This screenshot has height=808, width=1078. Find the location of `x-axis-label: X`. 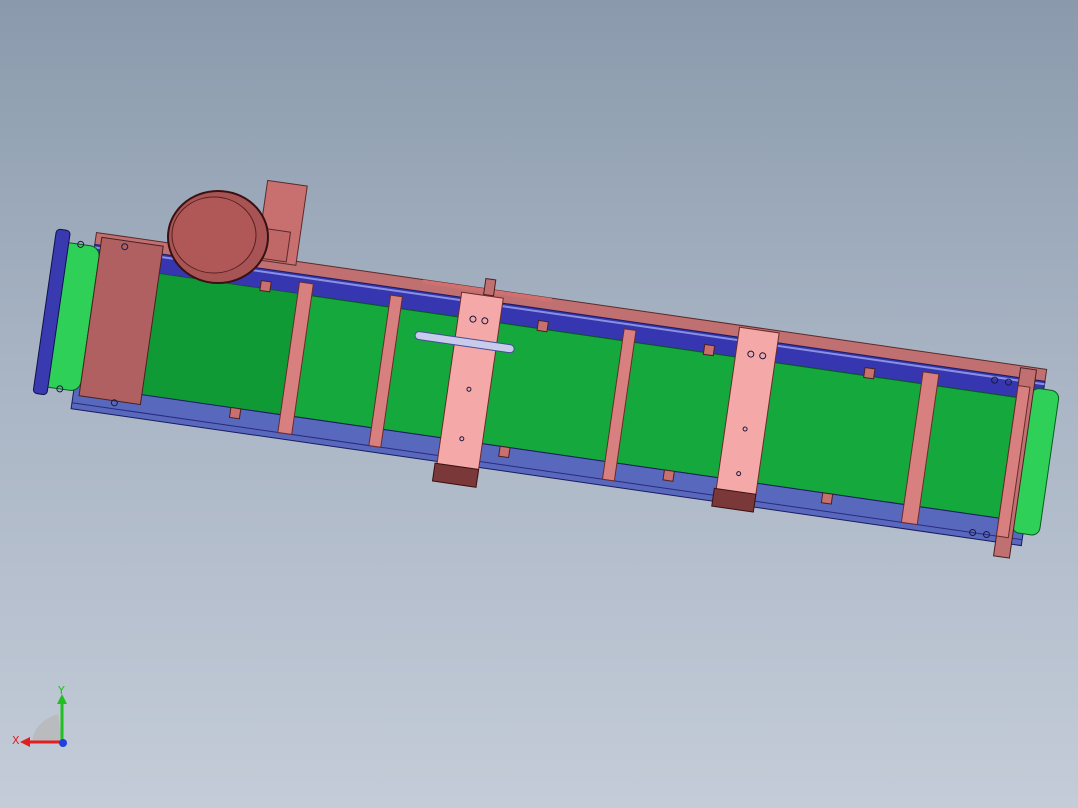

x-axis-label: X is located at coordinates (16, 740).